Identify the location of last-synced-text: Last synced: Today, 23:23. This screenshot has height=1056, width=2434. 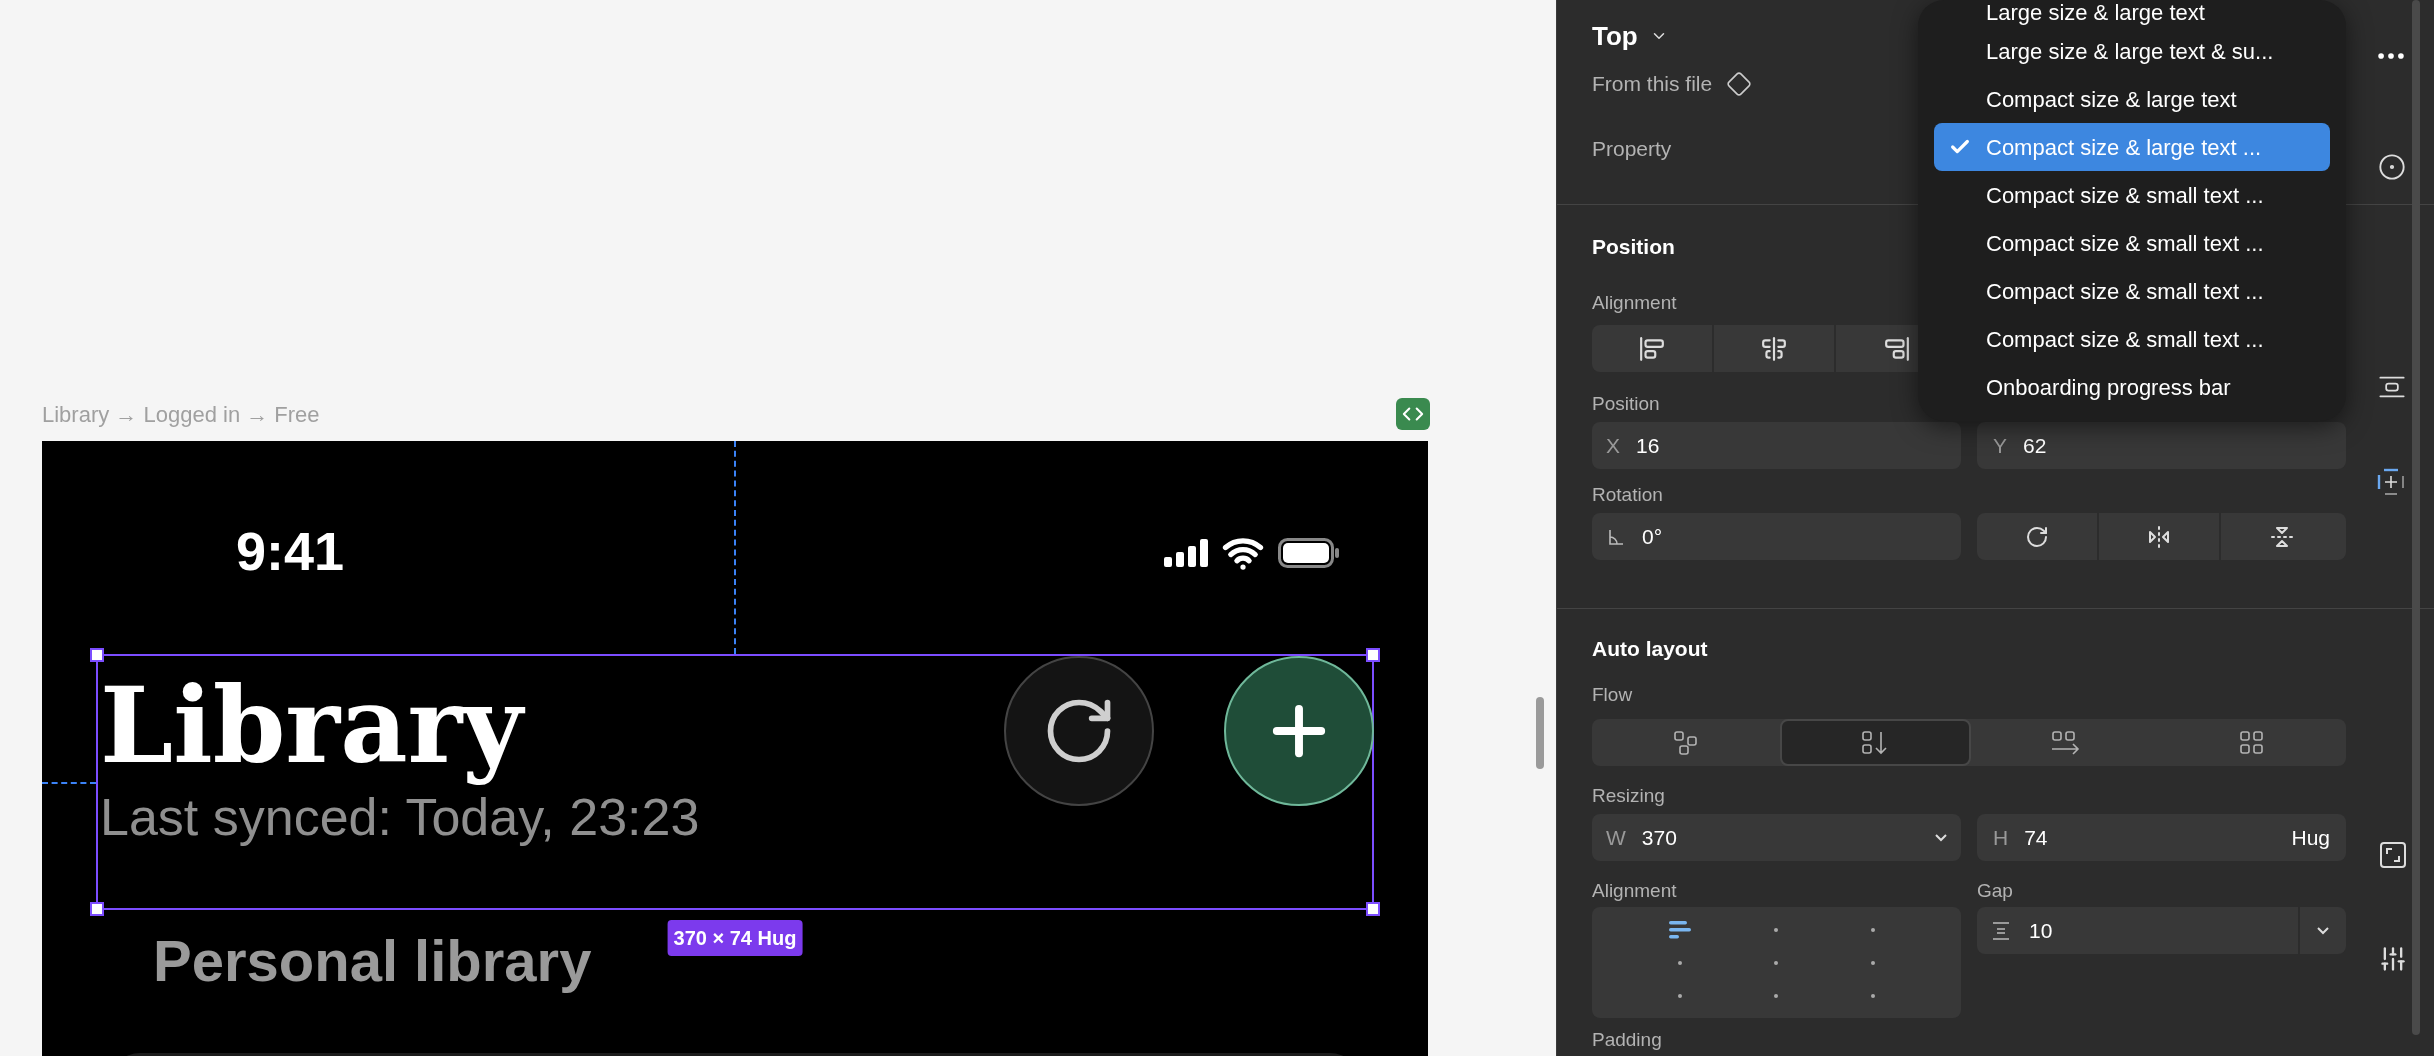
(400, 817).